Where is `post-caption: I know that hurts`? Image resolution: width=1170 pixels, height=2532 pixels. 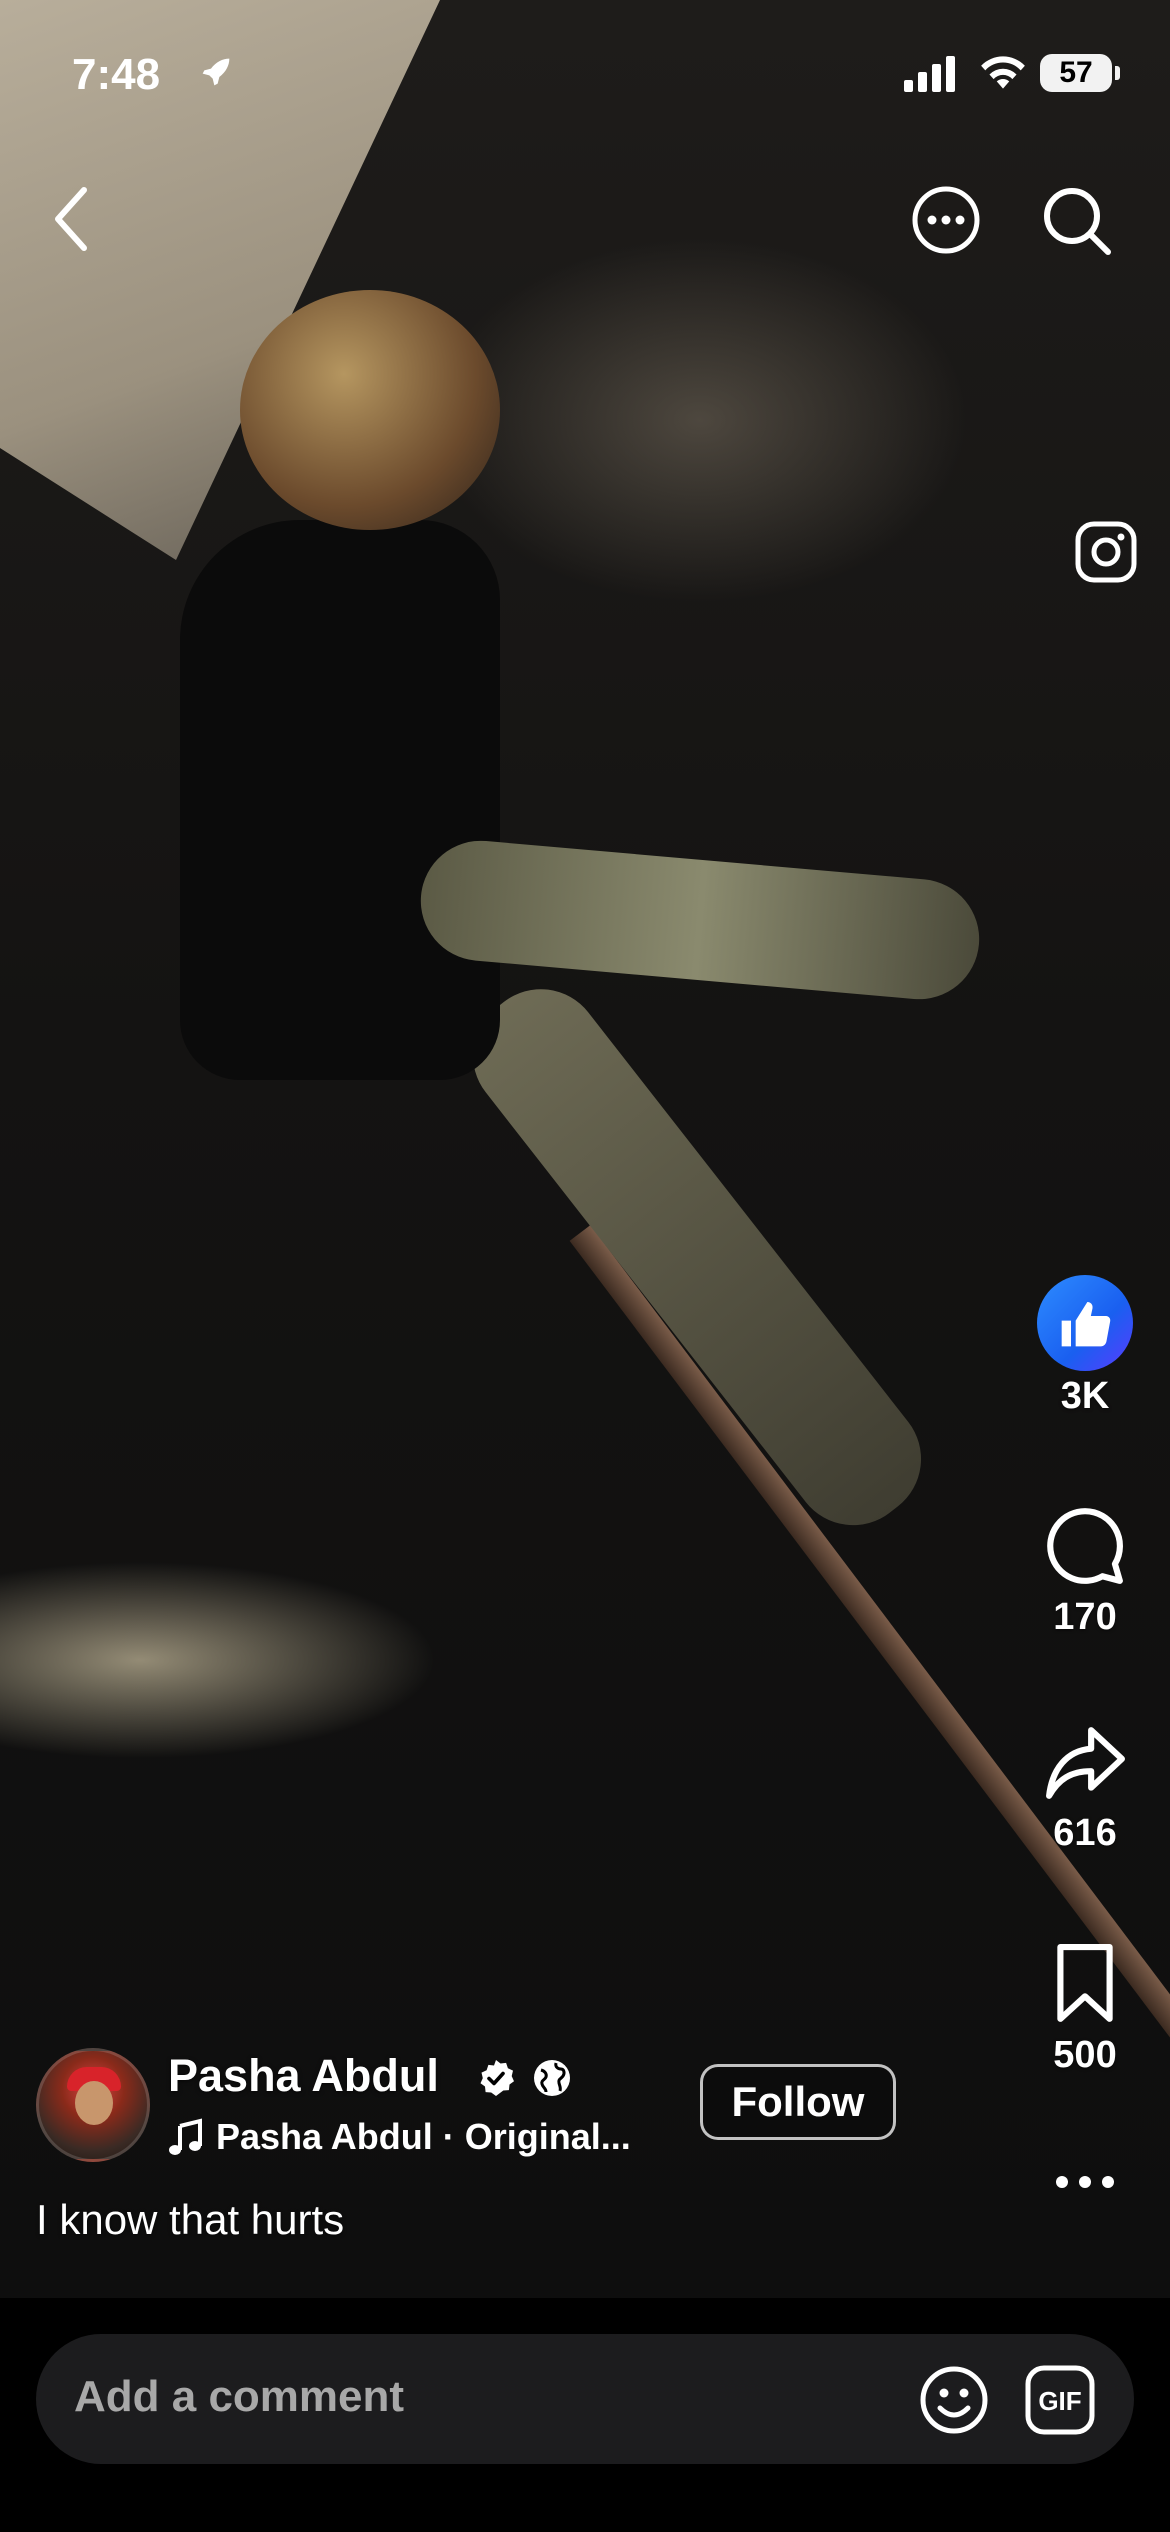
post-caption: I know that hurts is located at coordinates (190, 2220).